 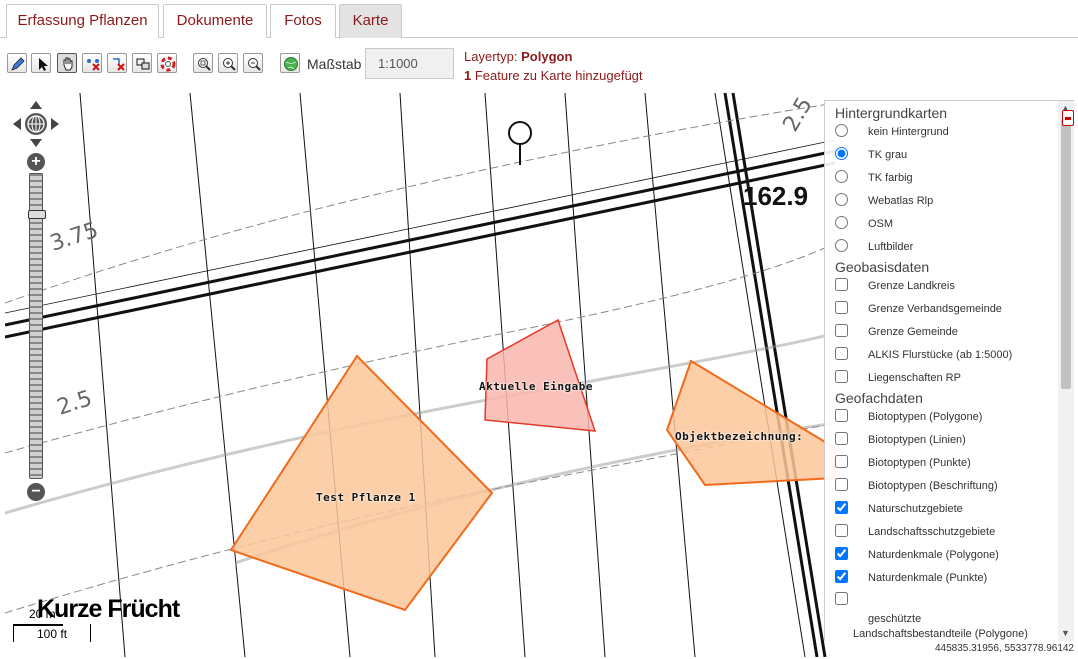 I want to click on height-label: 162.9, so click(x=775, y=196).